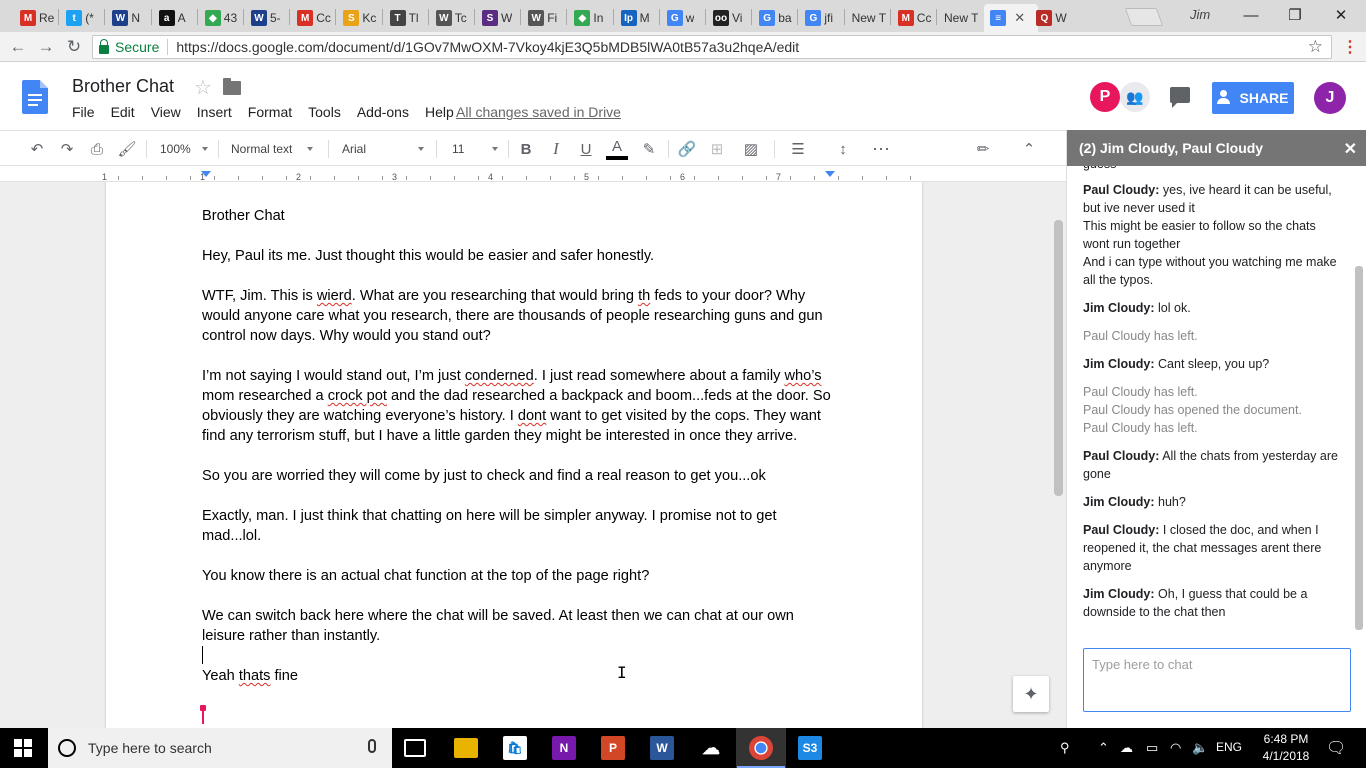 The height and width of the screenshot is (768, 1366). Describe the element at coordinates (776, 18) in the screenshot. I see `browser-tab: Gba` at that location.